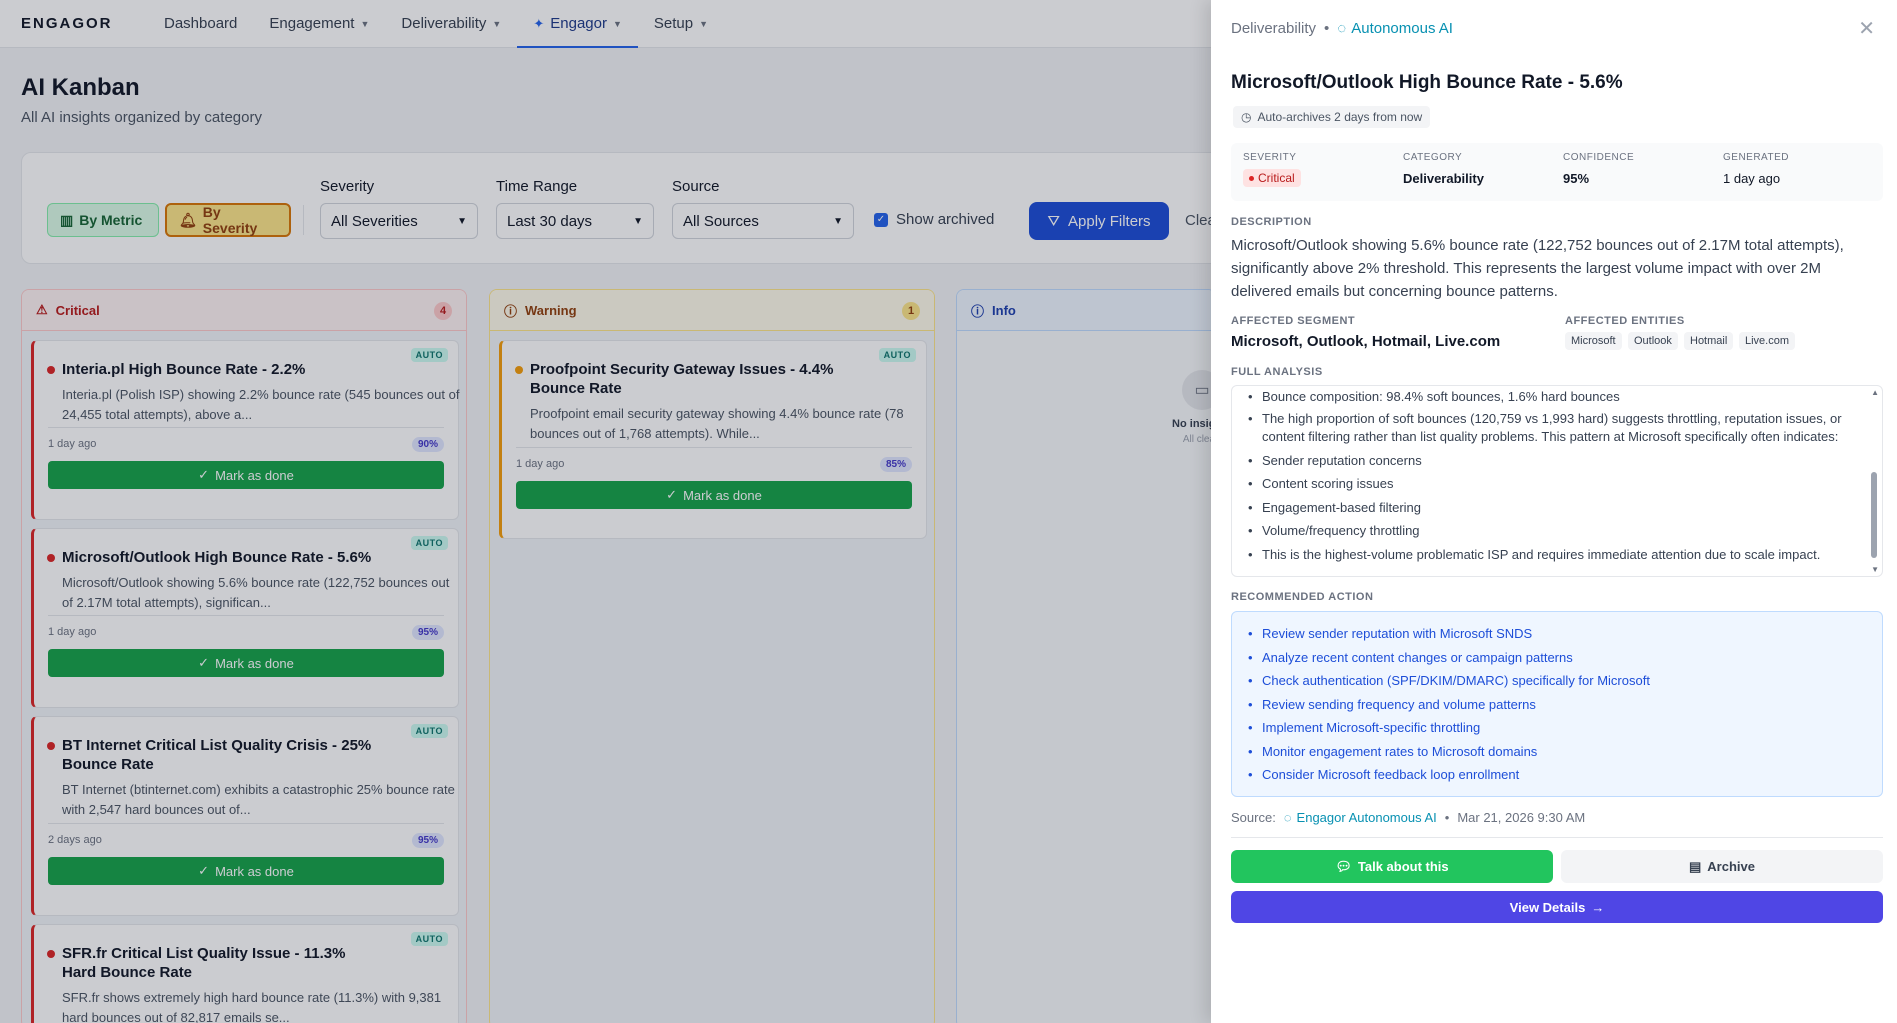  Describe the element at coordinates (1653, 341) in the screenshot. I see `entity-chip: Outlook` at that location.